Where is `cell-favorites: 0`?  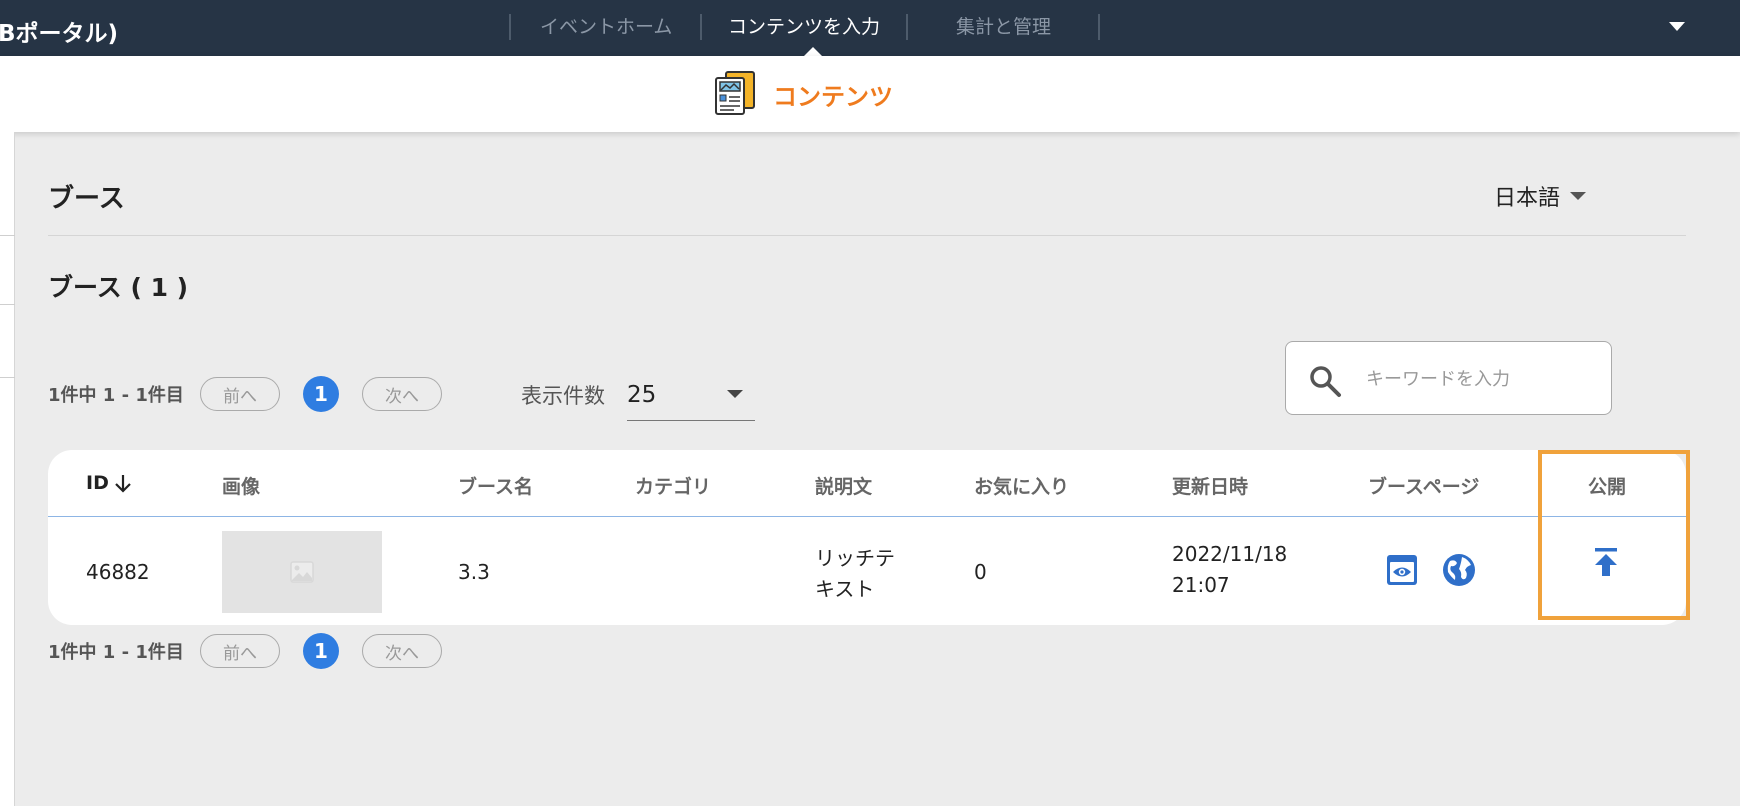 cell-favorites: 0 is located at coordinates (980, 572).